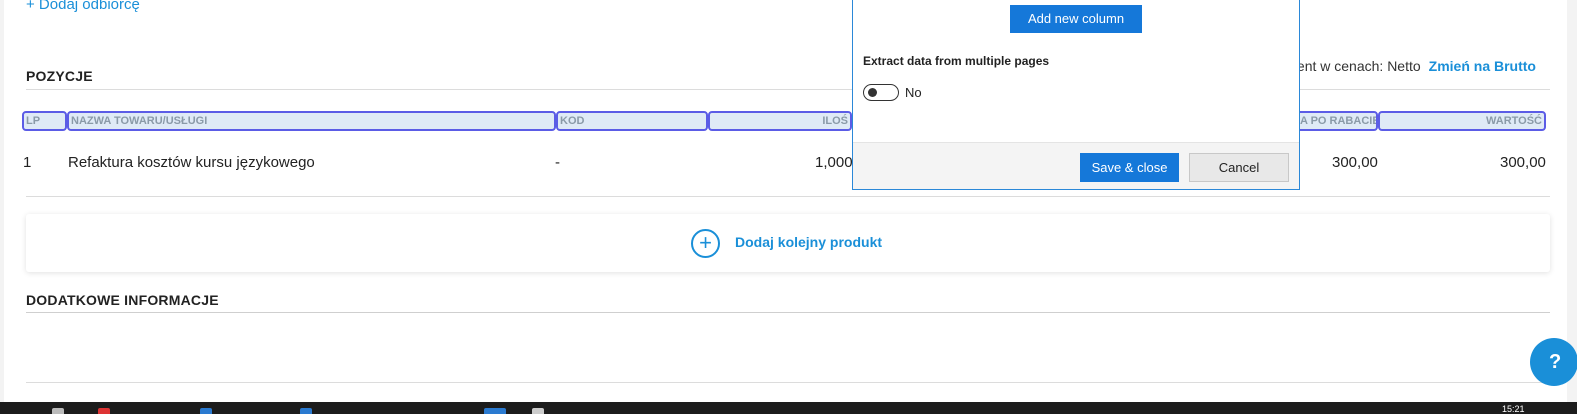  I want to click on price-mode-label: ment w cenach: Netto, so click(1353, 66).